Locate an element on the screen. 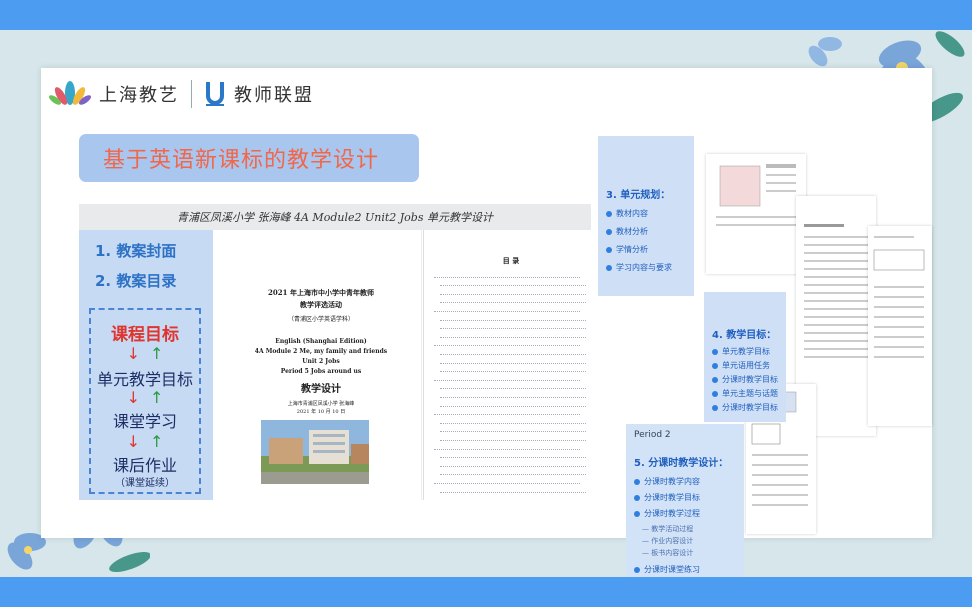 The image size is (972, 607). flow-step-classroom: 课堂学习 is located at coordinates (144, 421).